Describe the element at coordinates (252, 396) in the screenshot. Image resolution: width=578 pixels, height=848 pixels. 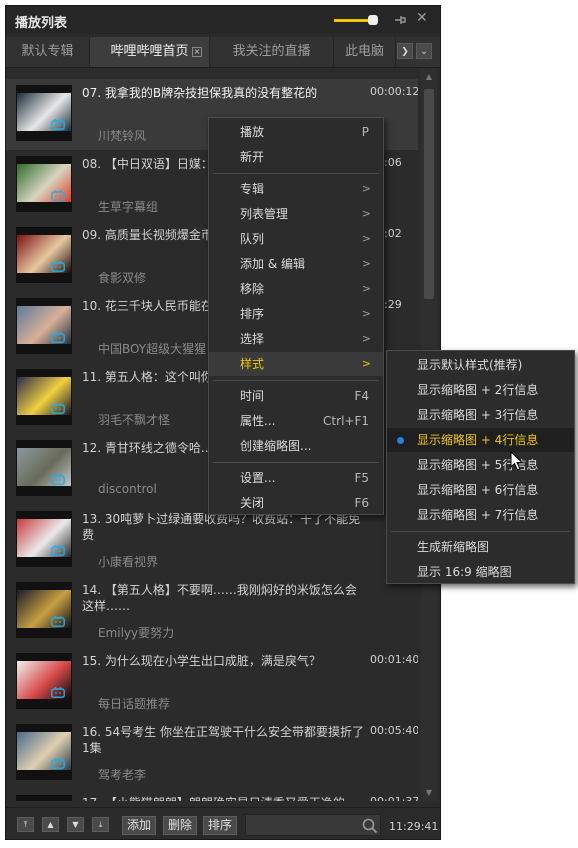
I see `menu-item-label: 时间` at that location.